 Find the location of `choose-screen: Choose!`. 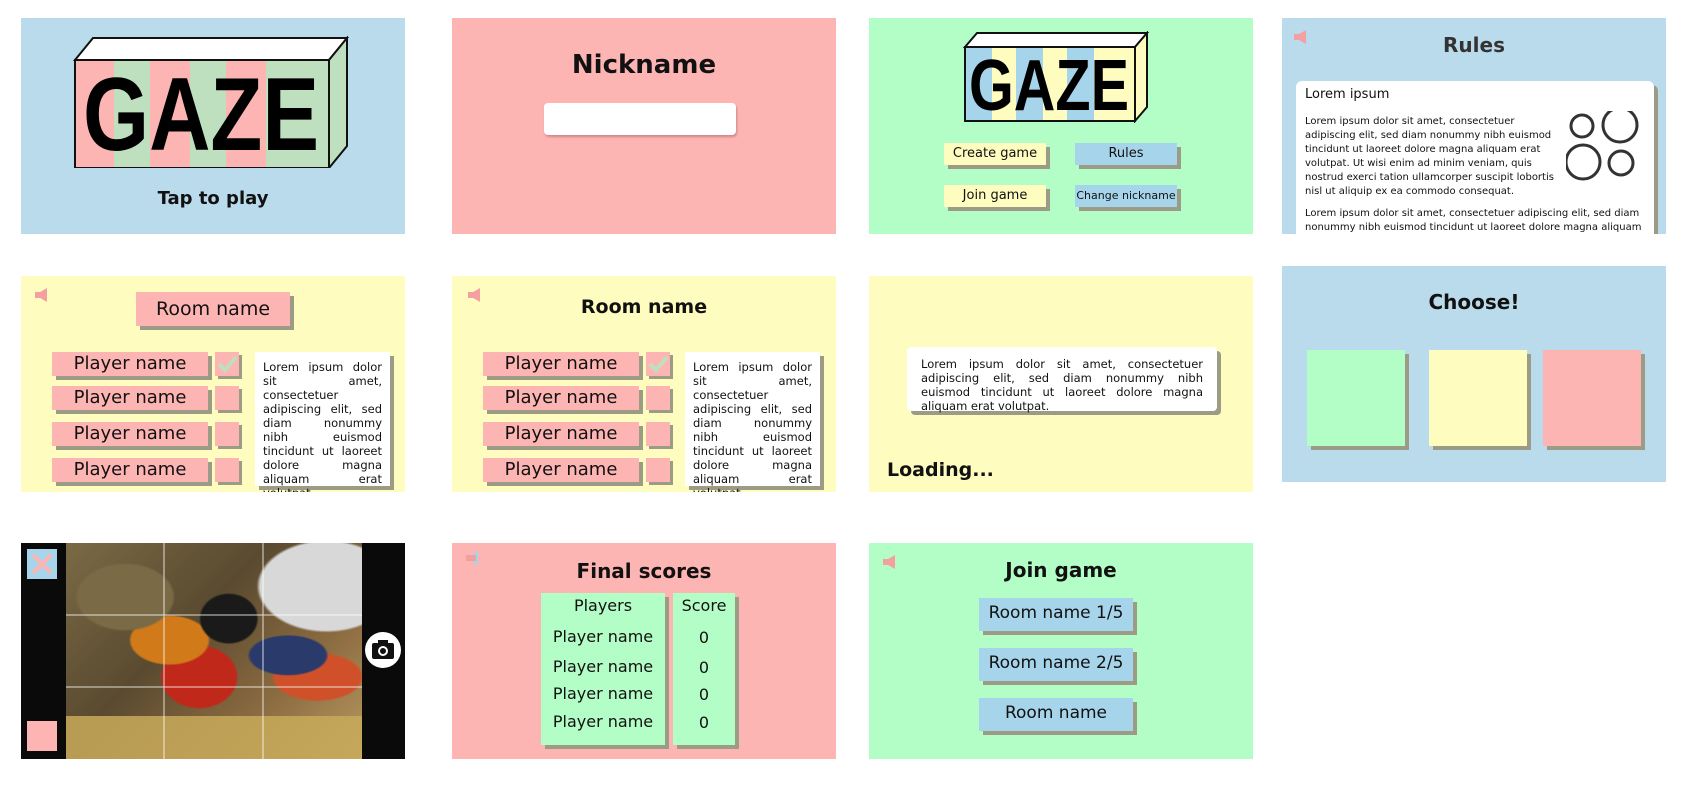

choose-screen: Choose! is located at coordinates (1474, 374).